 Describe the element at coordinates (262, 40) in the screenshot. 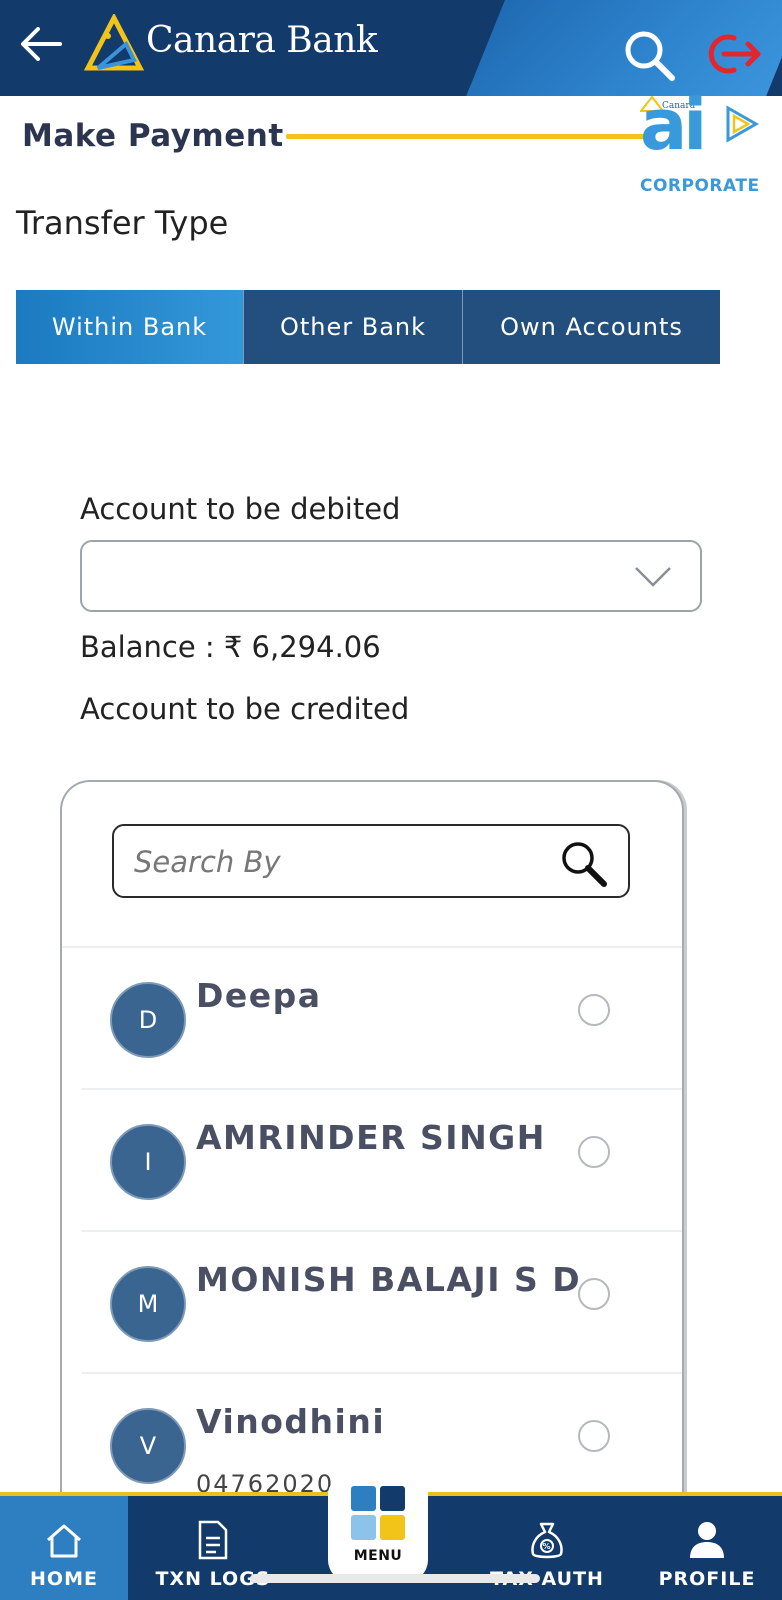

I see `brand-name: Canara Bank` at that location.